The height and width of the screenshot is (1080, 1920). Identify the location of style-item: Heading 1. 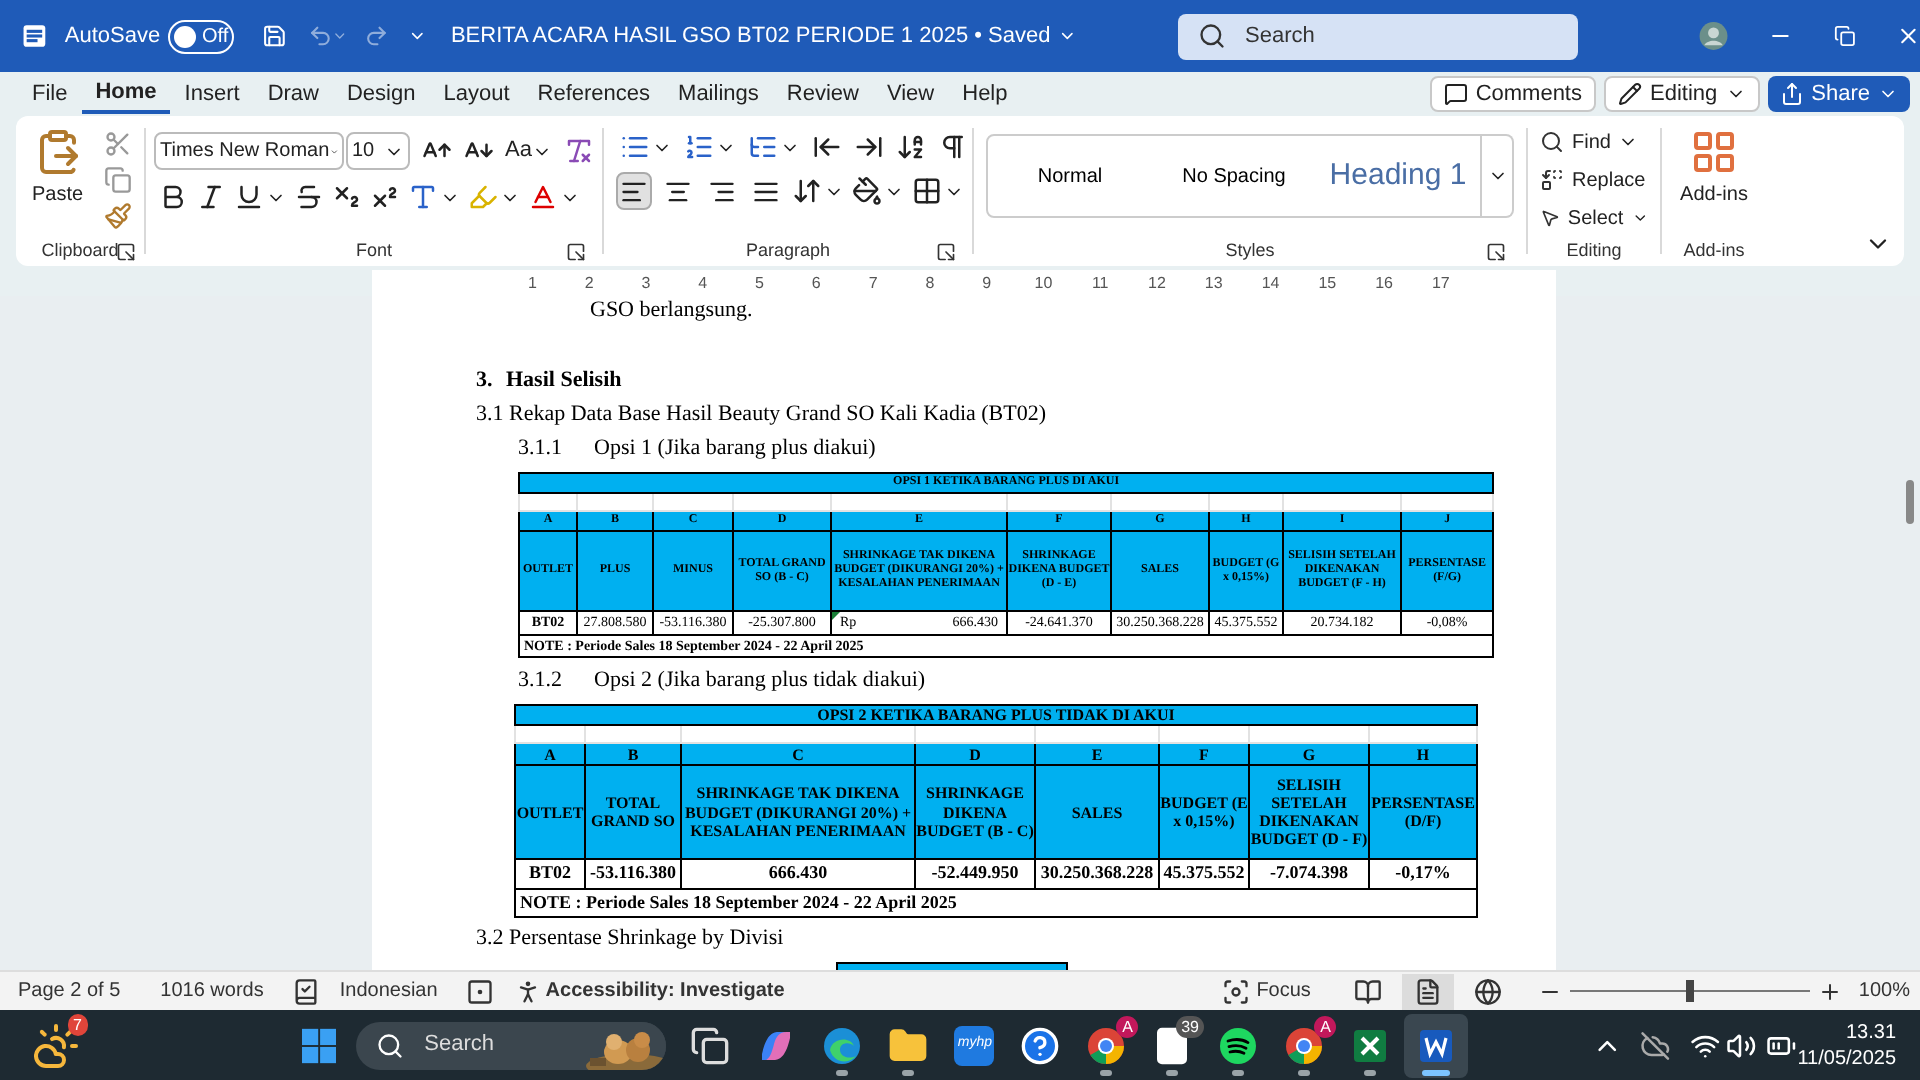
(1398, 176).